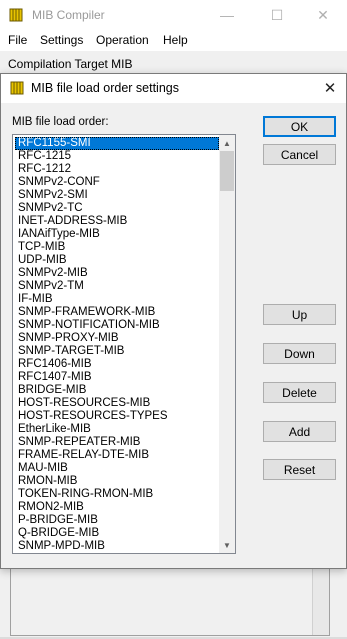 The width and height of the screenshot is (347, 639). I want to click on list-item: HOST-RESOURCES-TYPES, so click(117, 416).